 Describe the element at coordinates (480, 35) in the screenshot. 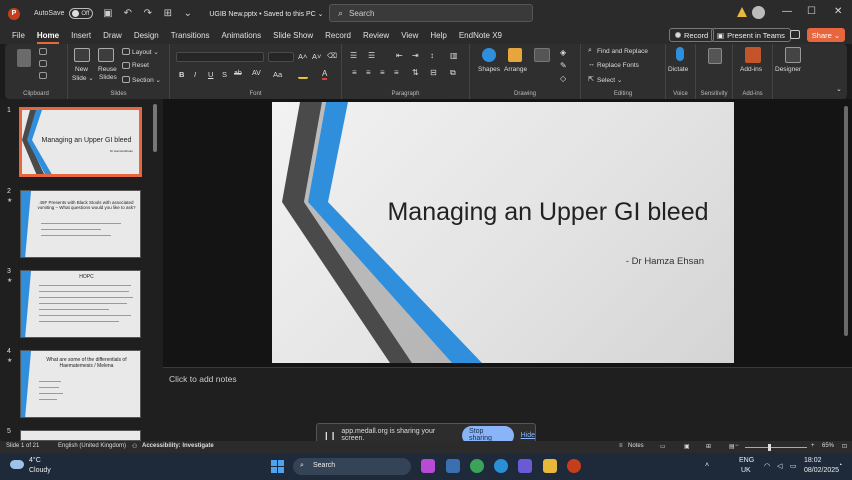

I see `tab-endnote: EndNote X9` at that location.